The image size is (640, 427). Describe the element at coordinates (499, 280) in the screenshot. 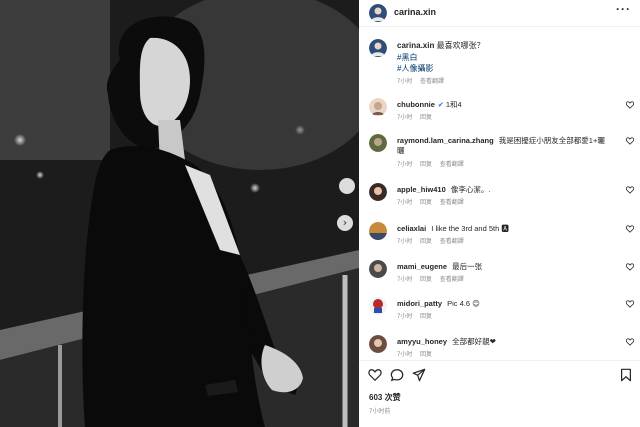

I see `comment-item: mami_eugene 最后一张 7小时 回复 查看翻譯` at that location.